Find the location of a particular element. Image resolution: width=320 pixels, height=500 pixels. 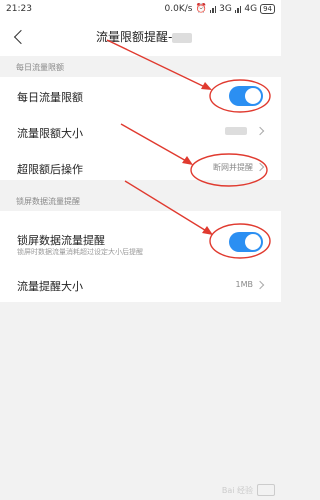

page-title: 流量限额提醒- is located at coordinates (144, 36).